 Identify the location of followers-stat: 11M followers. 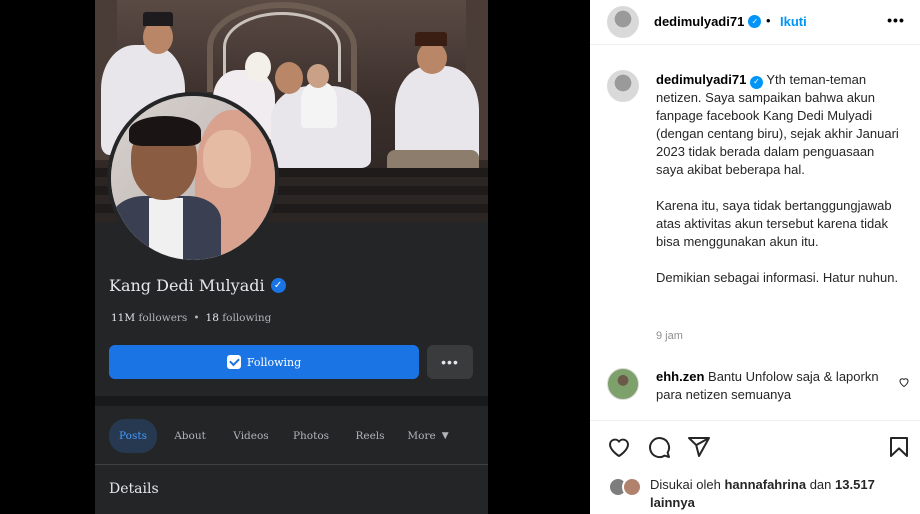
(149, 318).